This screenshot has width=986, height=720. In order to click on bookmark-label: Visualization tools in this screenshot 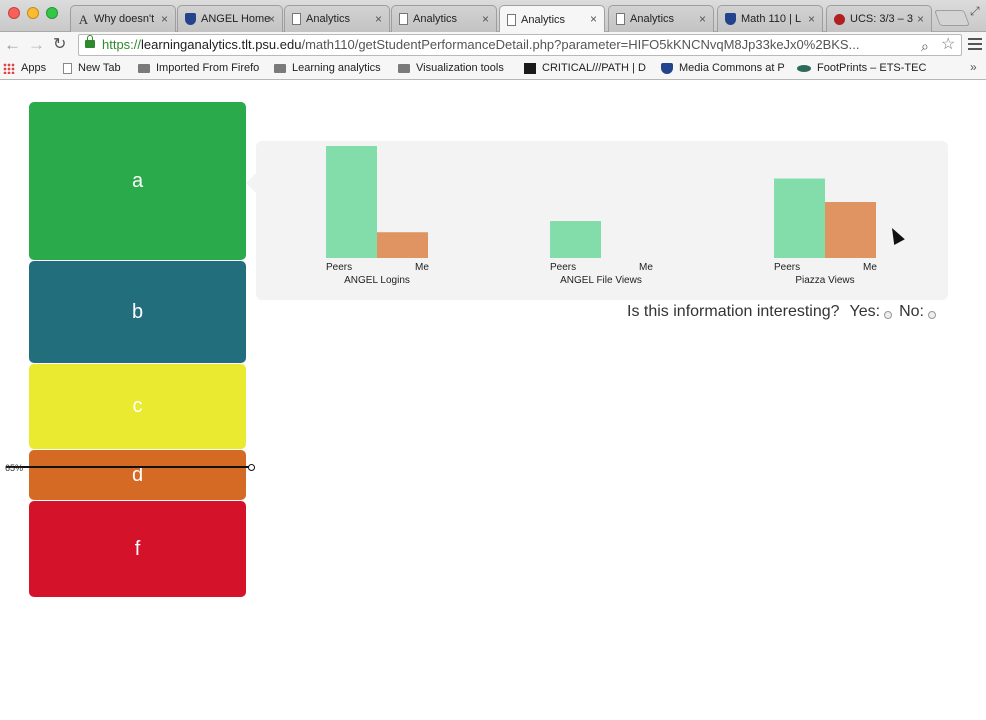, I will do `click(460, 68)`.